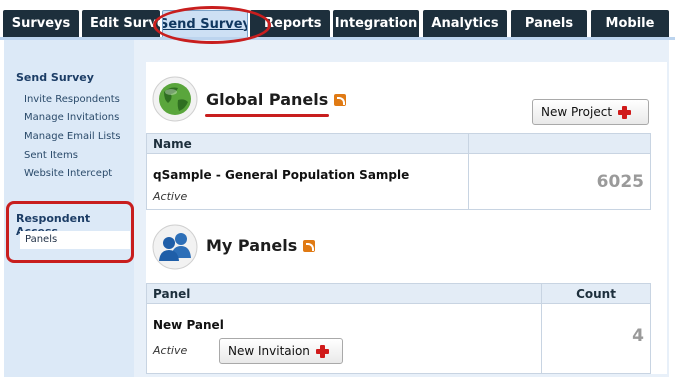 The width and height of the screenshot is (675, 377). I want to click on new-invitation-label: New Invitaion, so click(269, 351).